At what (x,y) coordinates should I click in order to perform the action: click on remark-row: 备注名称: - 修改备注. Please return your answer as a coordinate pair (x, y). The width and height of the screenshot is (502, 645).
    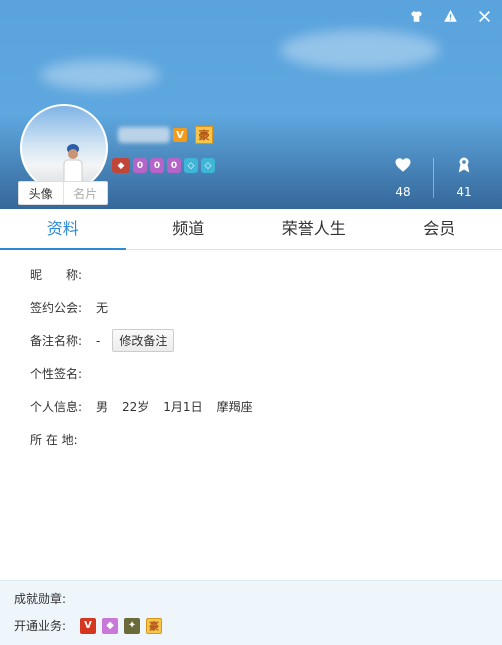
    Looking at the image, I should click on (148, 340).